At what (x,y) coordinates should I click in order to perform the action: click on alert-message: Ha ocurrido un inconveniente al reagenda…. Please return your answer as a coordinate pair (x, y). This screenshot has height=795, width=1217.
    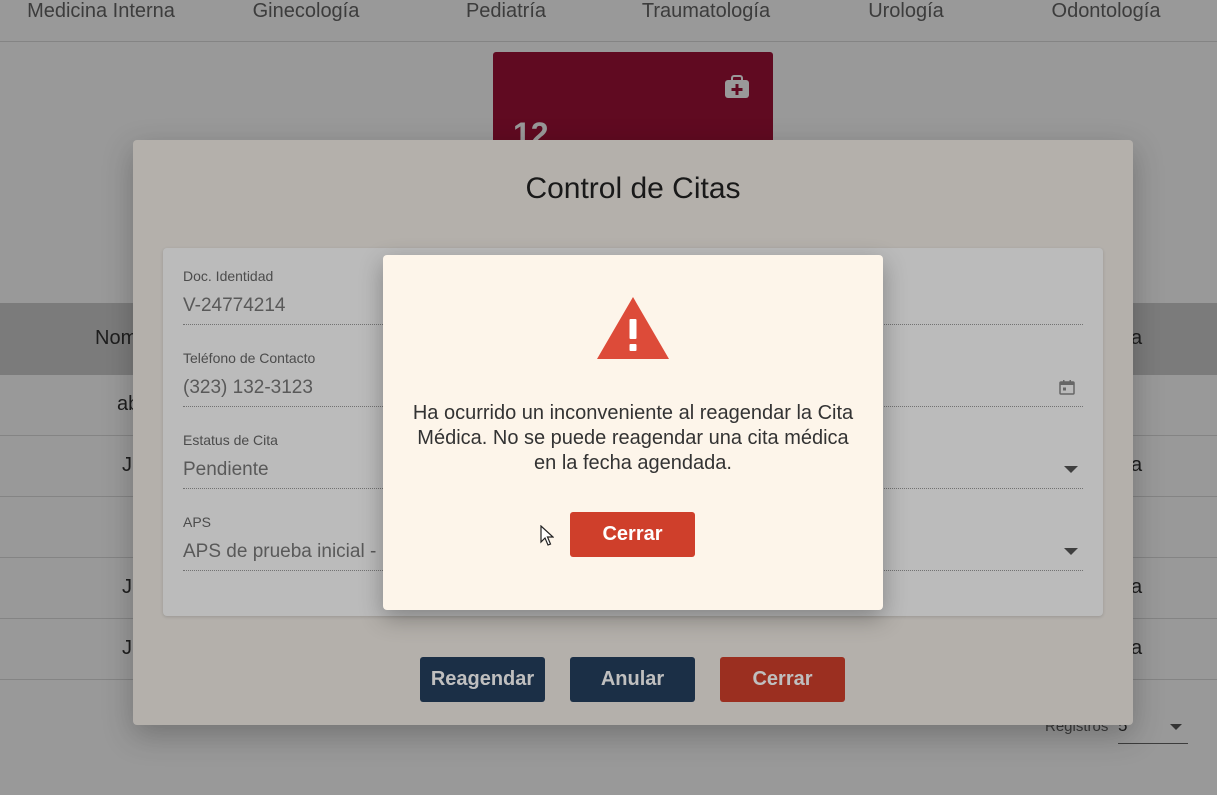
    Looking at the image, I should click on (633, 438).